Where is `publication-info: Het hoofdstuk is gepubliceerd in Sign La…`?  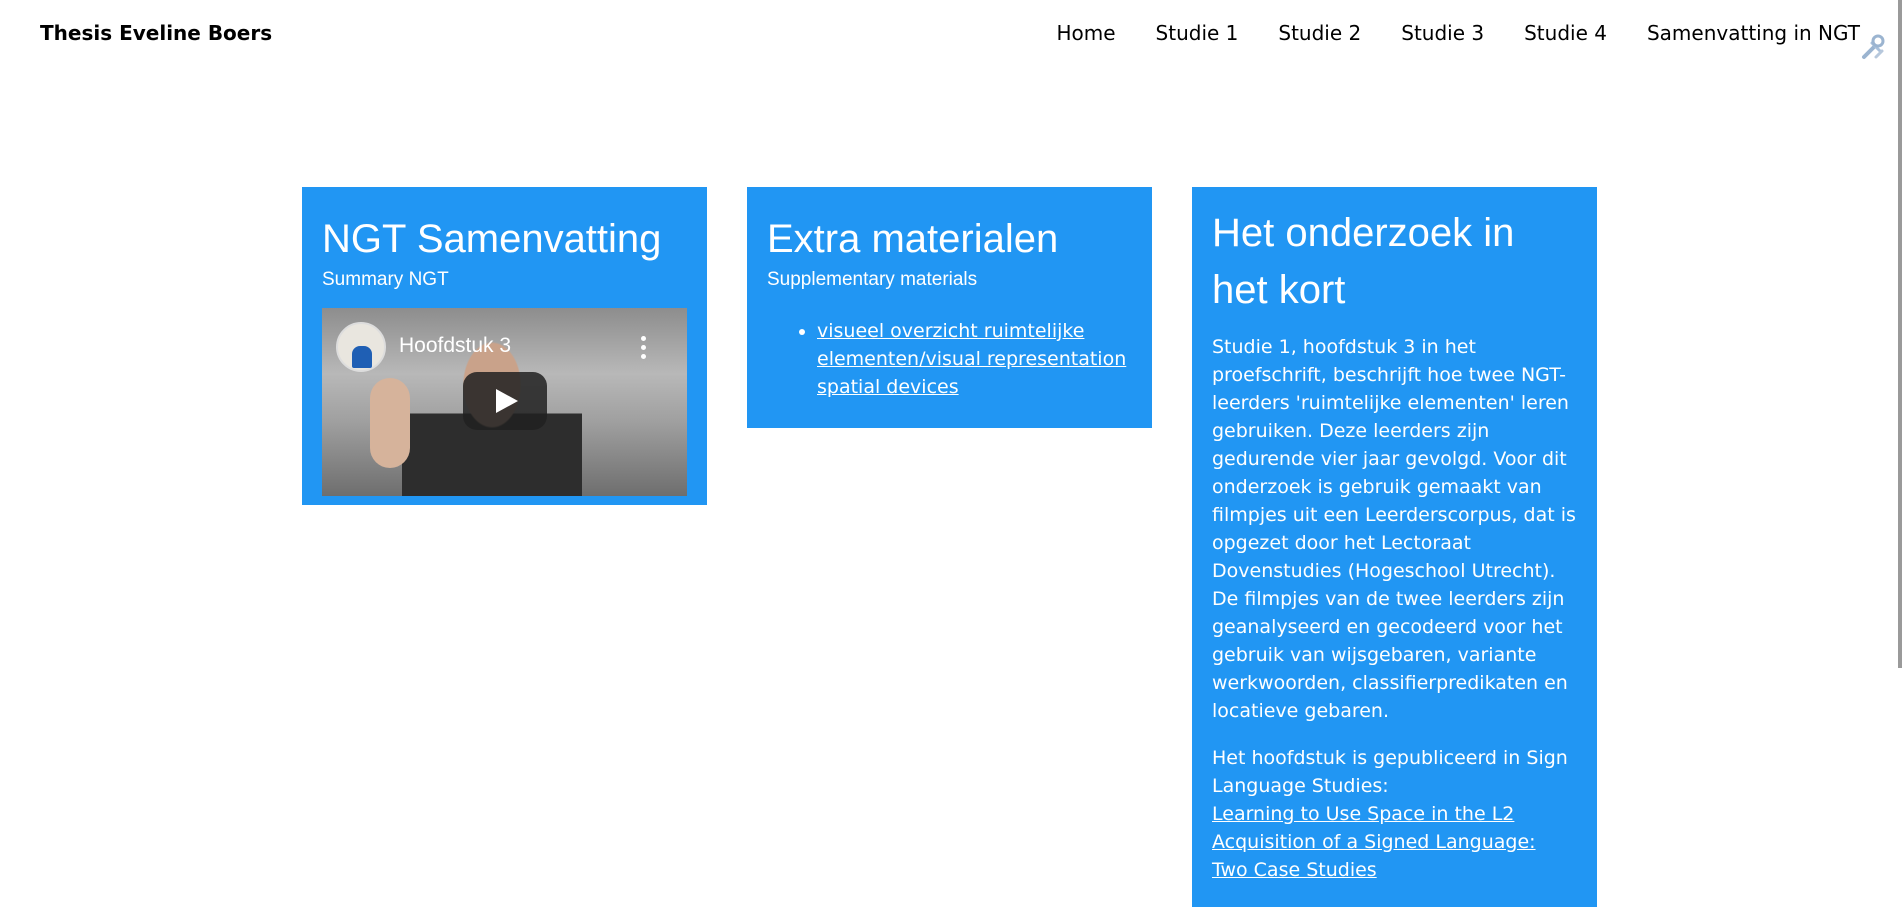 publication-info: Het hoofdstuk is gepubliceerd in Sign La… is located at coordinates (1394, 814).